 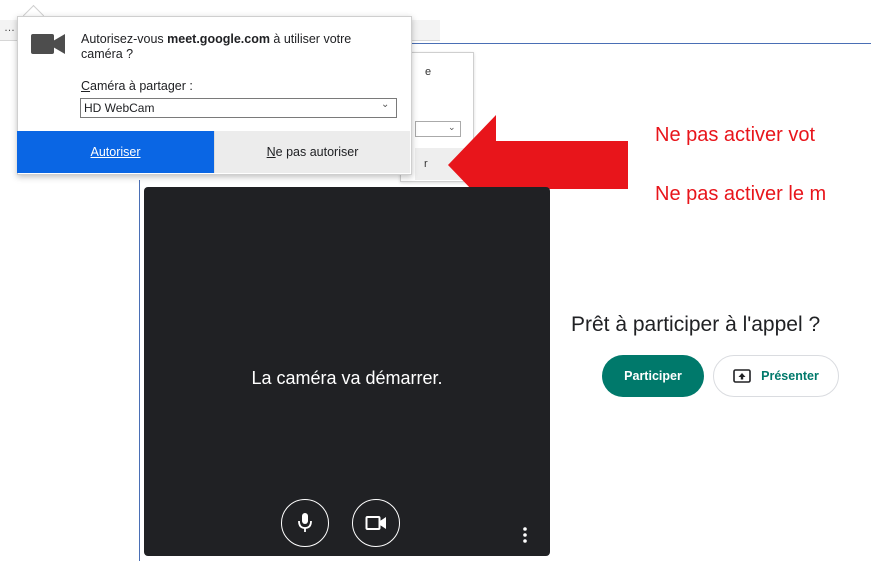 What do you see at coordinates (435, 6) in the screenshot?
I see `browser-top-bar` at bounding box center [435, 6].